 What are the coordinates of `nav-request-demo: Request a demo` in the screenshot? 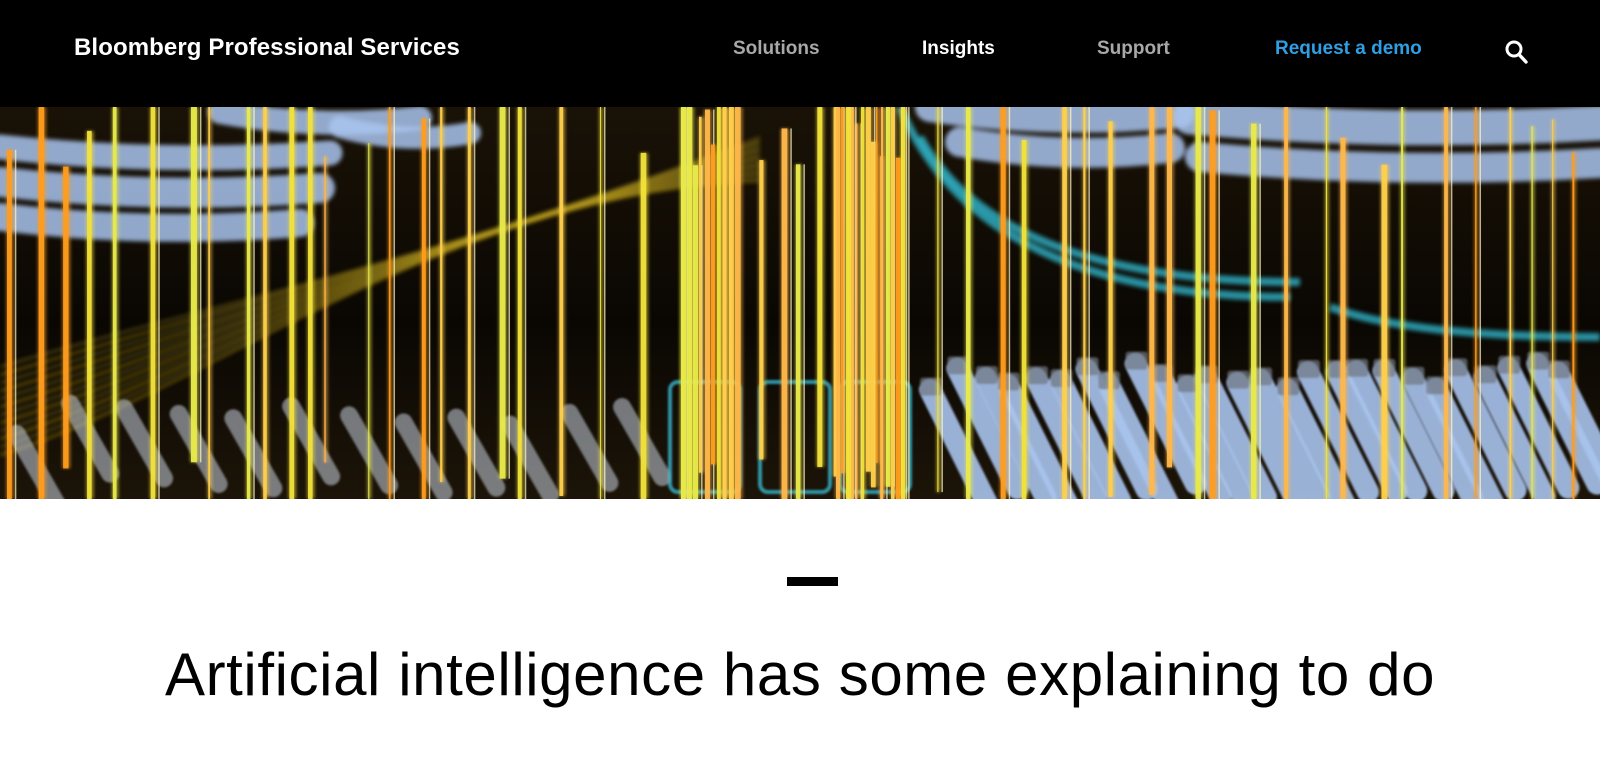 It's located at (1348, 49).